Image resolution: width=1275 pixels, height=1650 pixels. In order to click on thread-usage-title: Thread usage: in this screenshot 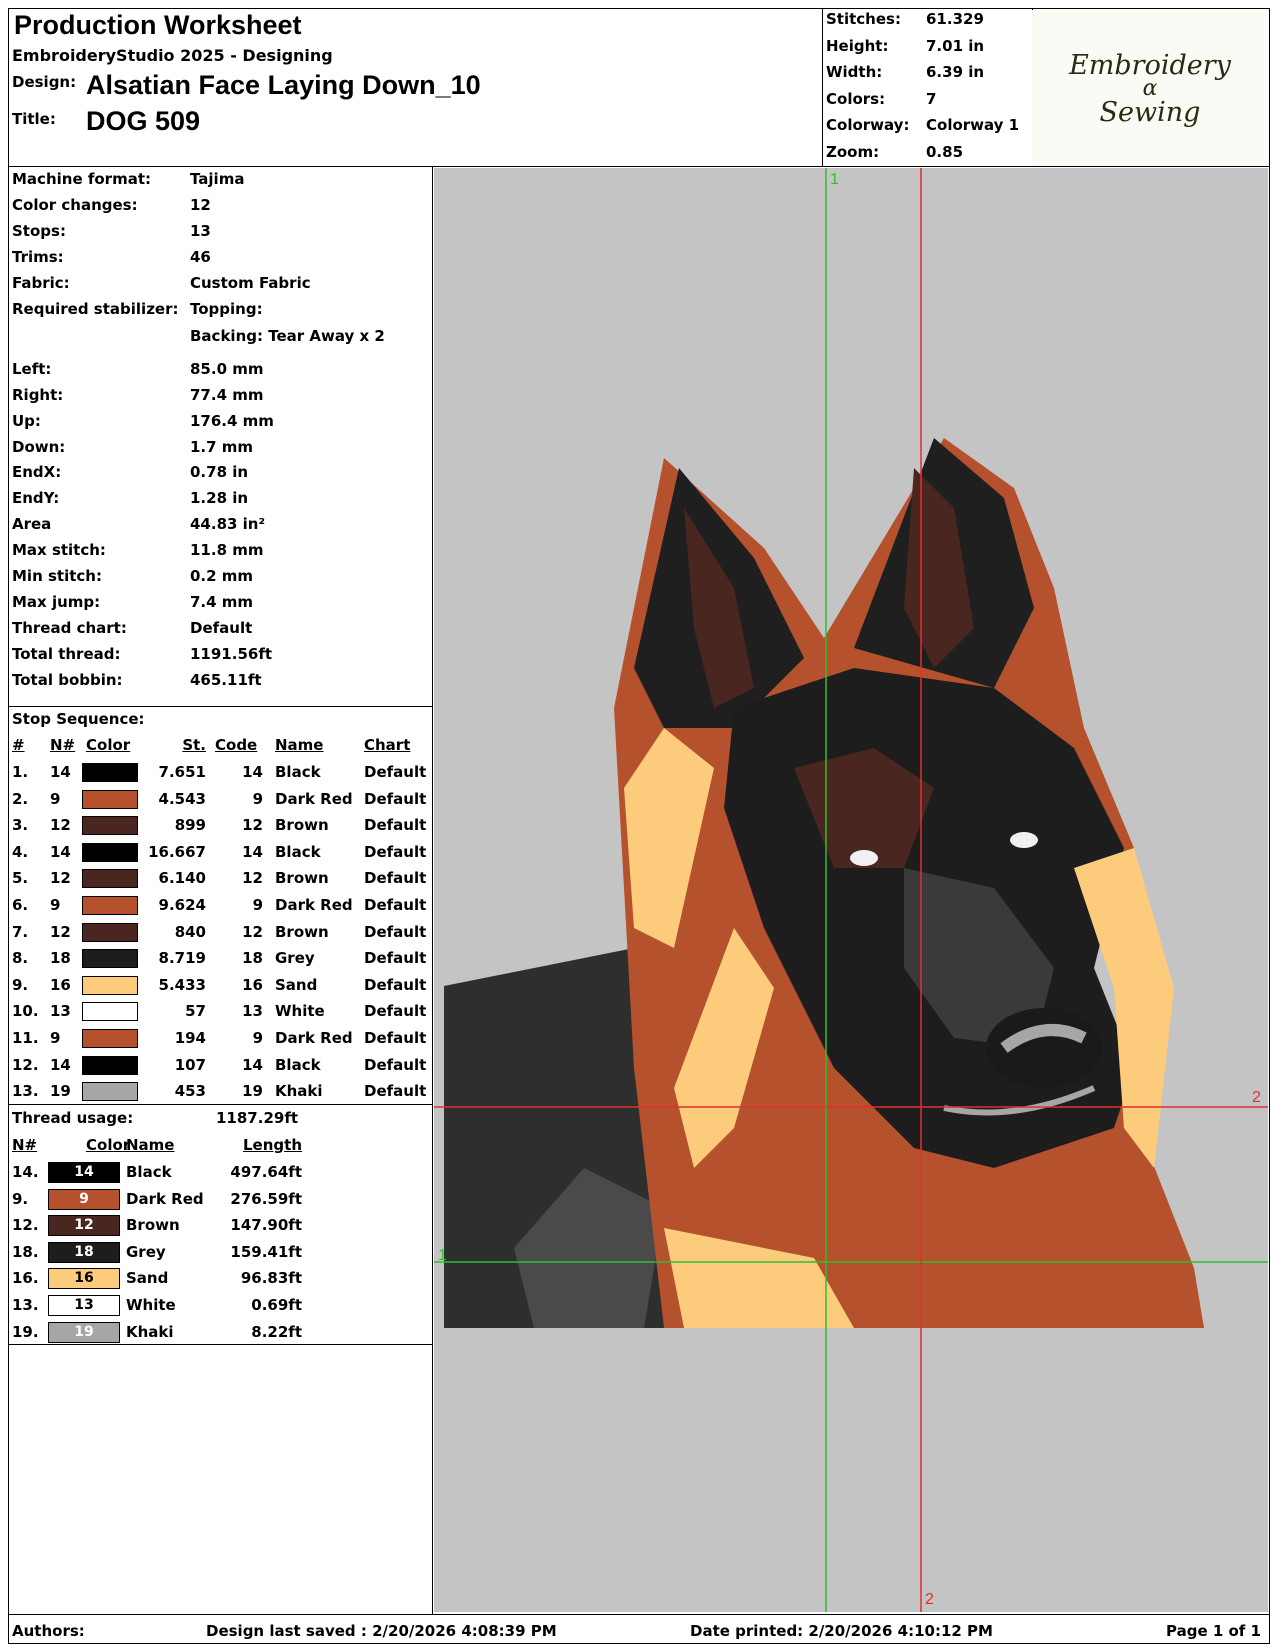, I will do `click(73, 1118)`.